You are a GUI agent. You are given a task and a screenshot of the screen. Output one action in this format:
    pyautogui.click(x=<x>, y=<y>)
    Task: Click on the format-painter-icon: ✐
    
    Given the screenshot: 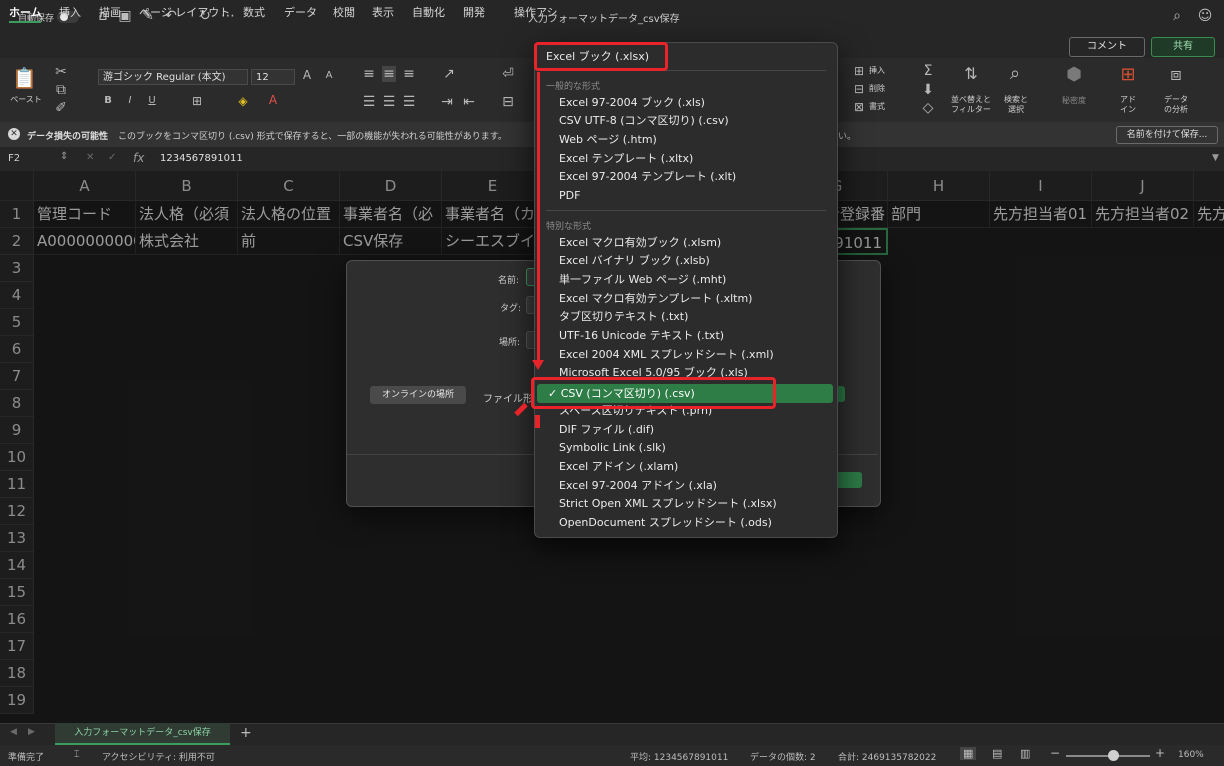 What is the action you would take?
    pyautogui.click(x=61, y=108)
    